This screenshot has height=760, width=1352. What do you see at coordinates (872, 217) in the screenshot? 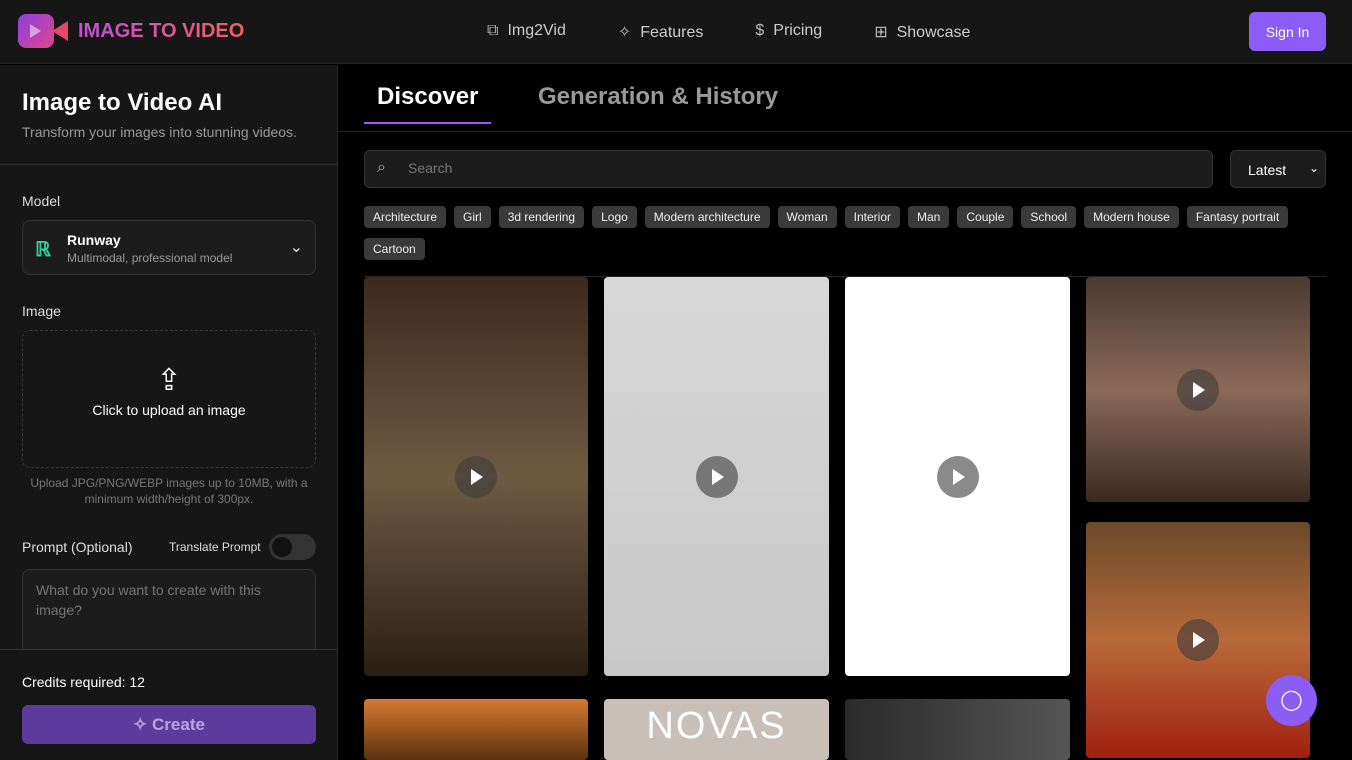
I see `tag-chip: Interior` at bounding box center [872, 217].